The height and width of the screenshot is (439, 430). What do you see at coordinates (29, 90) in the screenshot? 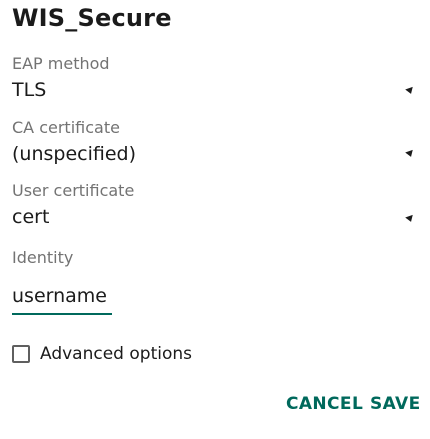
I see `eap-method-dropdown: TLS` at bounding box center [29, 90].